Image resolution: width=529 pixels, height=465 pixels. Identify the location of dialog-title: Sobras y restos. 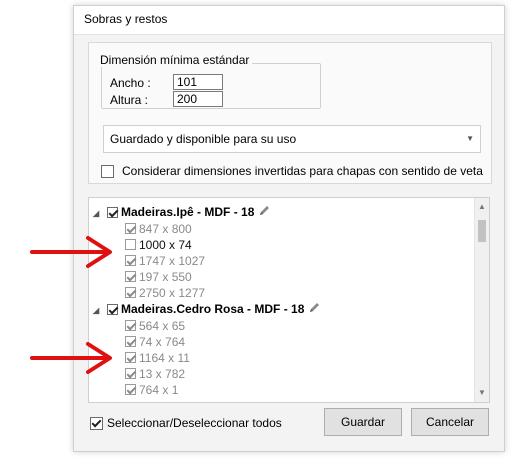
(289, 20).